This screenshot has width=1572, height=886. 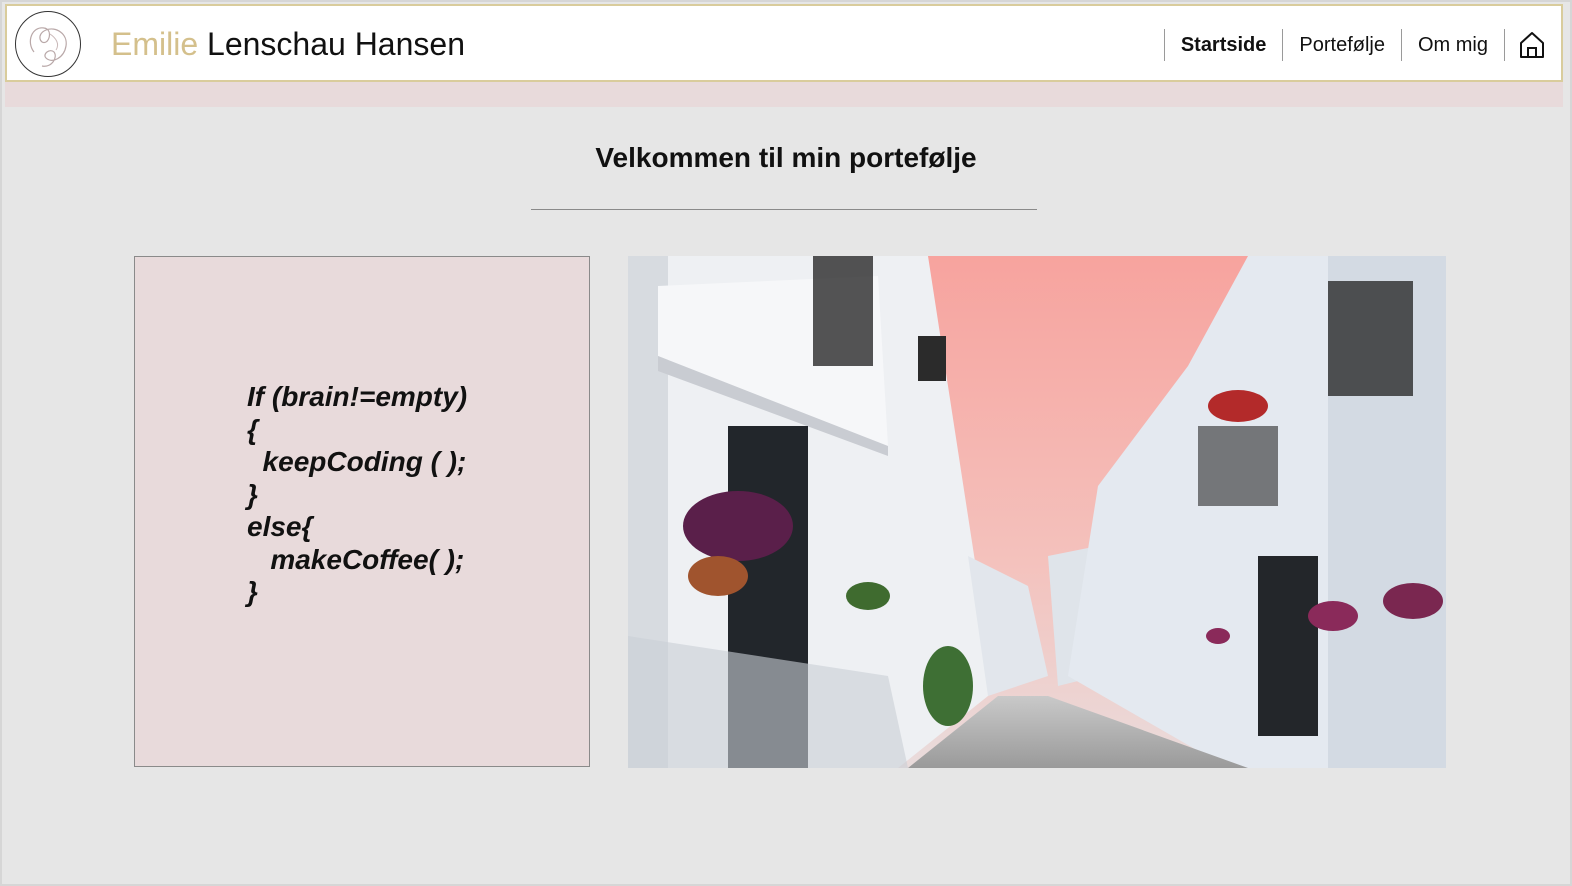 I want to click on code-line: else{, so click(x=280, y=526).